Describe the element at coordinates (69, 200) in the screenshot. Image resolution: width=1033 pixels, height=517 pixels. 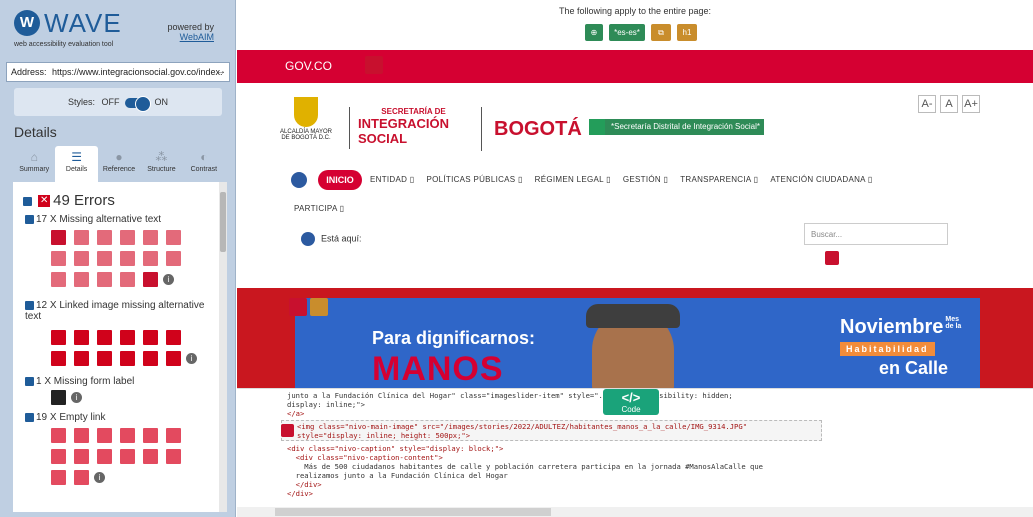
I see `errors-header: ✕ 49 Errors` at that location.